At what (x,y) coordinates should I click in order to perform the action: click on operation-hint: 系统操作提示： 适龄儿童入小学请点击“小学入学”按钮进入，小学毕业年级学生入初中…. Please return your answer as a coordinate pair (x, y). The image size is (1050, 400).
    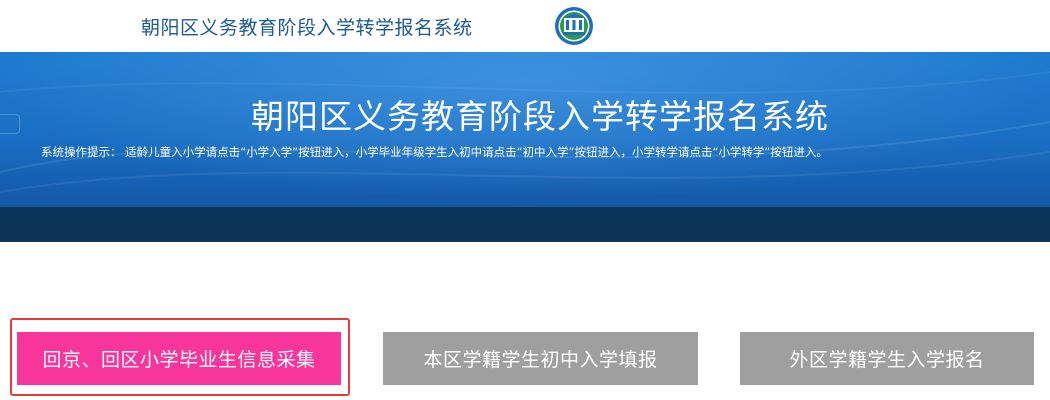
    Looking at the image, I should click on (434, 152).